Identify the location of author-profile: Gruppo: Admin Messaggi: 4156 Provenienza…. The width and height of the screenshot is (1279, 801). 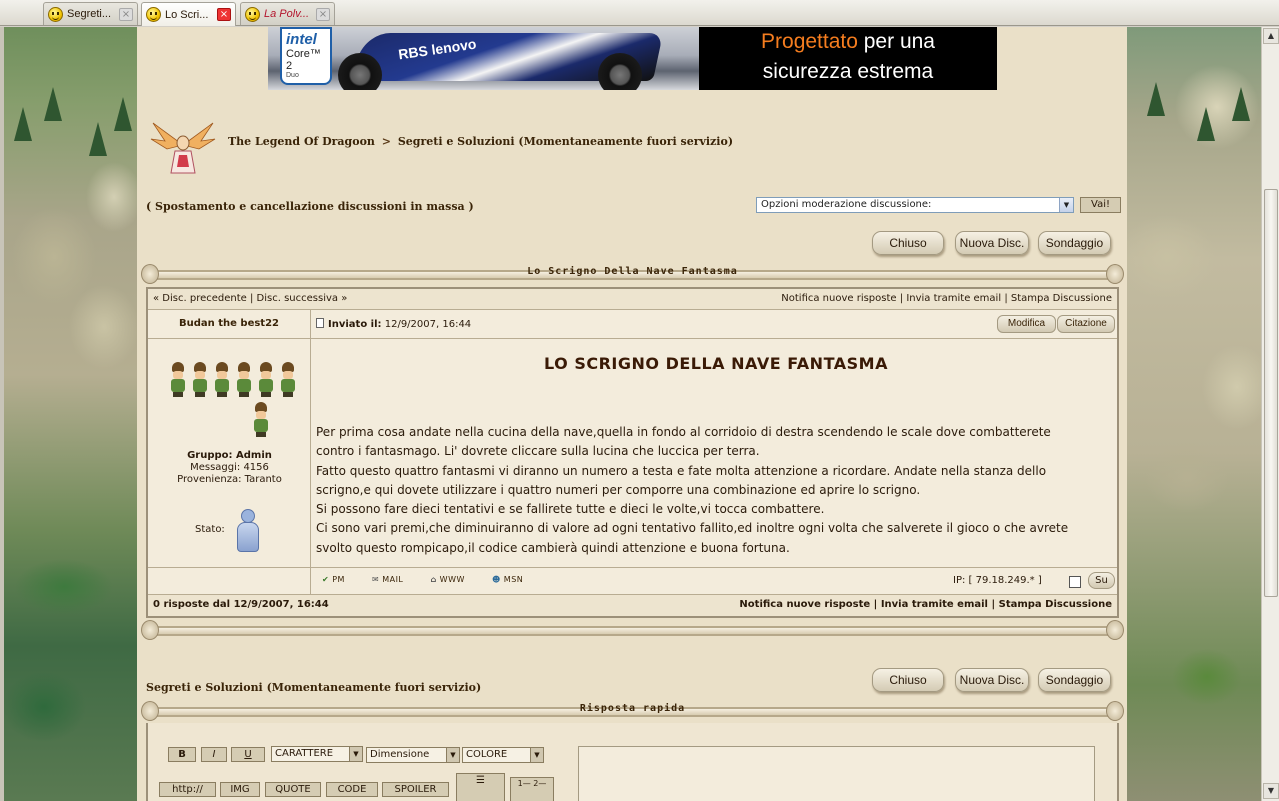
(229, 453).